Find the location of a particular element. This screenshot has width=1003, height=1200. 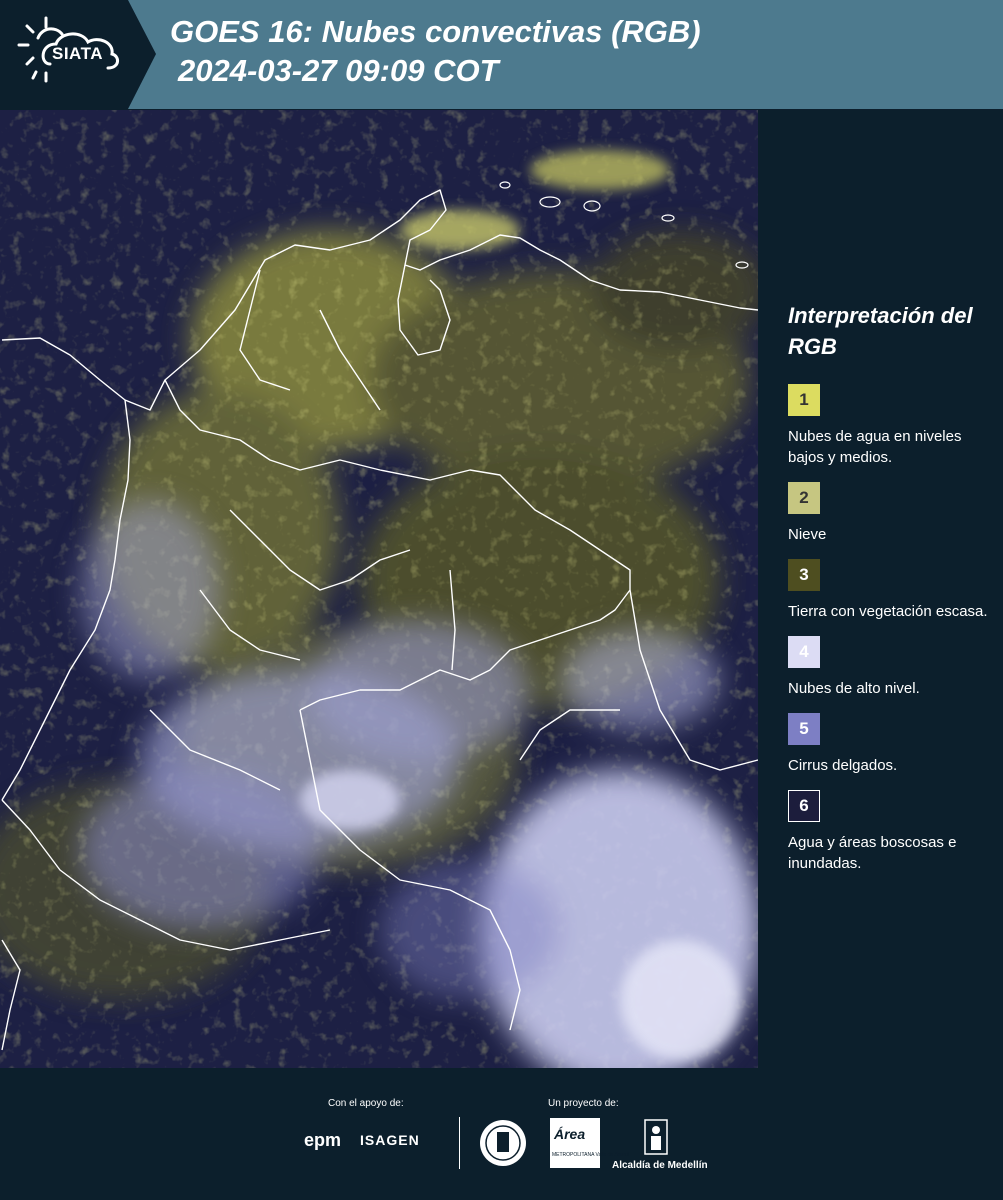

epm-logo: epm is located at coordinates (323, 1140).